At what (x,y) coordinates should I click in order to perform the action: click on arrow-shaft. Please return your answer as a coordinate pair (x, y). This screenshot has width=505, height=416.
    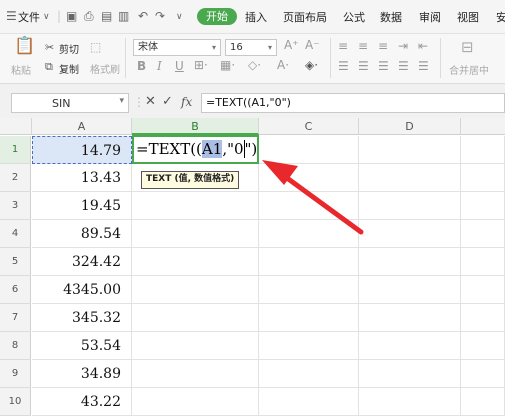
    Looking at the image, I should click on (324, 205).